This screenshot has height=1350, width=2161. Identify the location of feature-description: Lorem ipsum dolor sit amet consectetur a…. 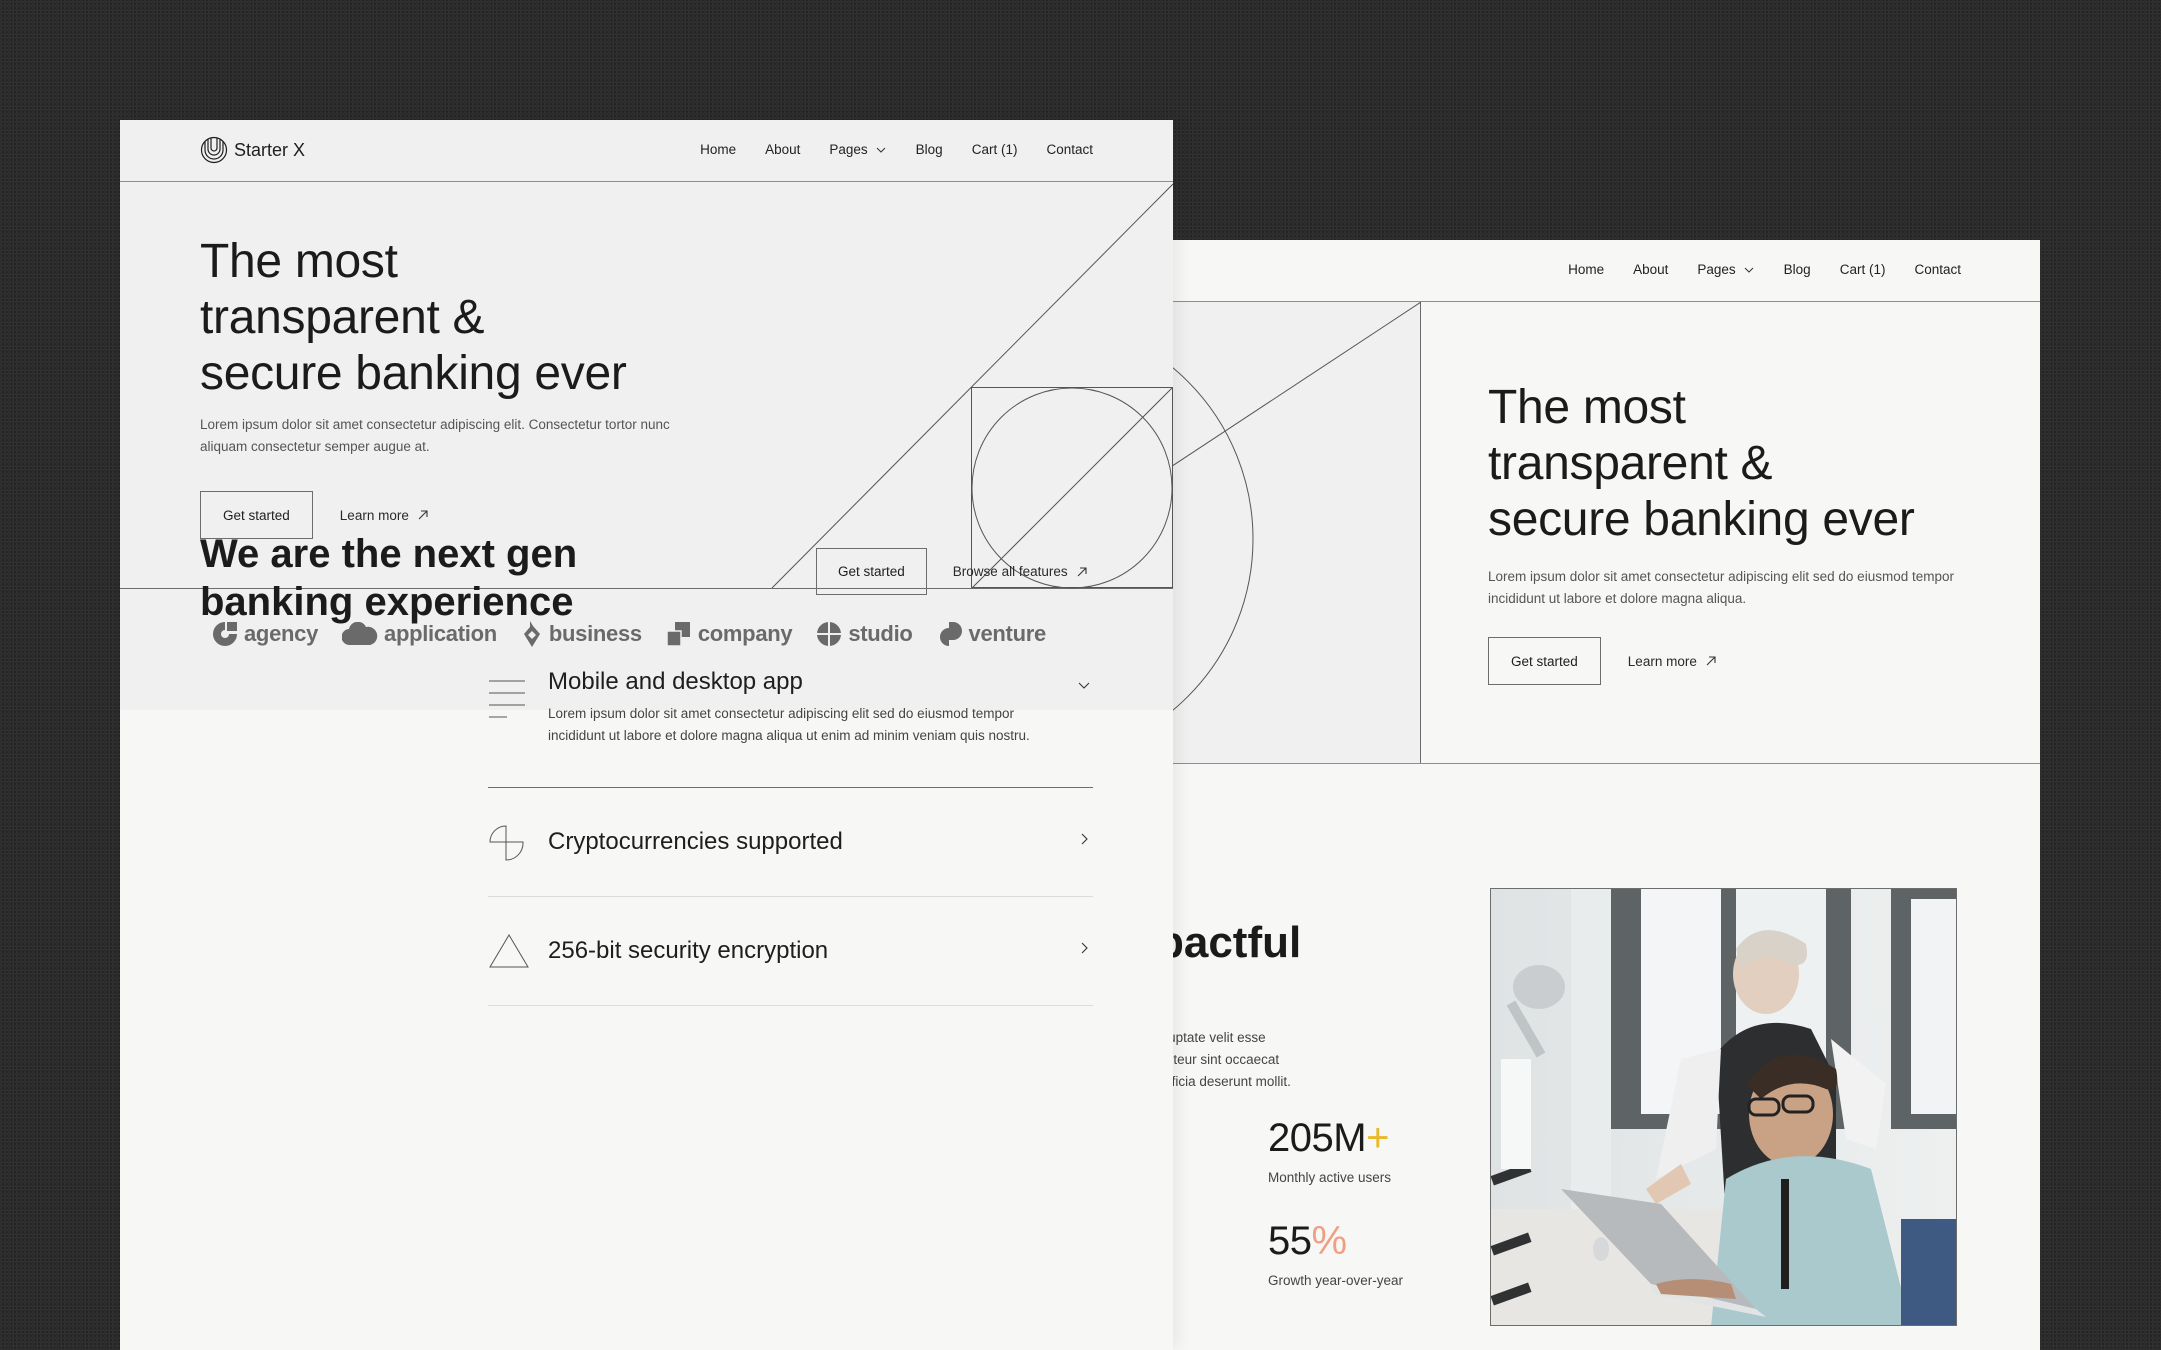
(789, 724).